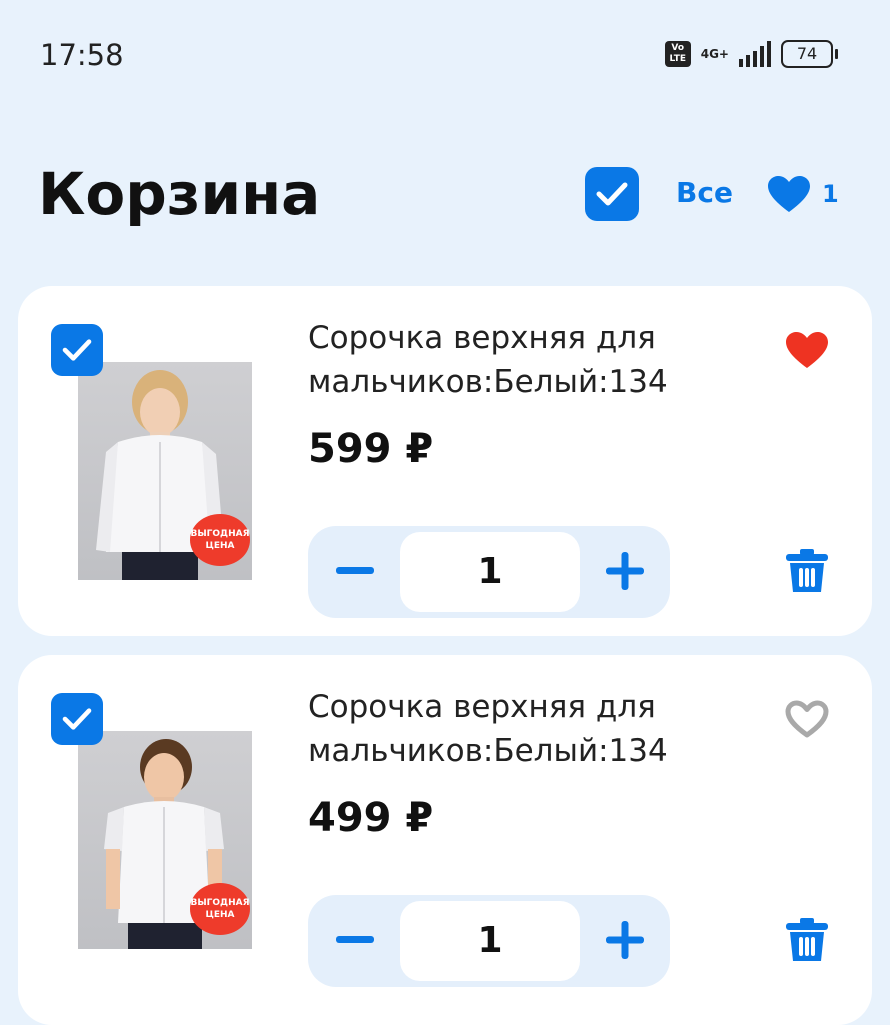 The height and width of the screenshot is (1025, 890). What do you see at coordinates (789, 194) in the screenshot?
I see `heart-icon` at bounding box center [789, 194].